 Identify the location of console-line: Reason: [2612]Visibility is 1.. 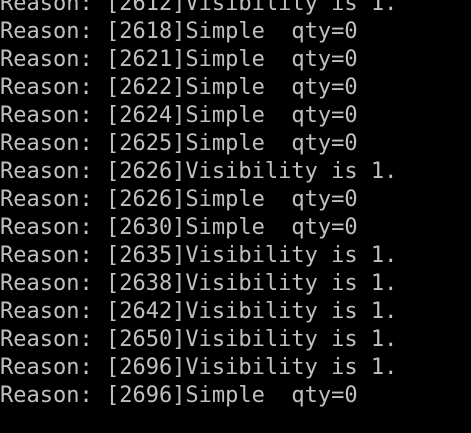
(199, 8).